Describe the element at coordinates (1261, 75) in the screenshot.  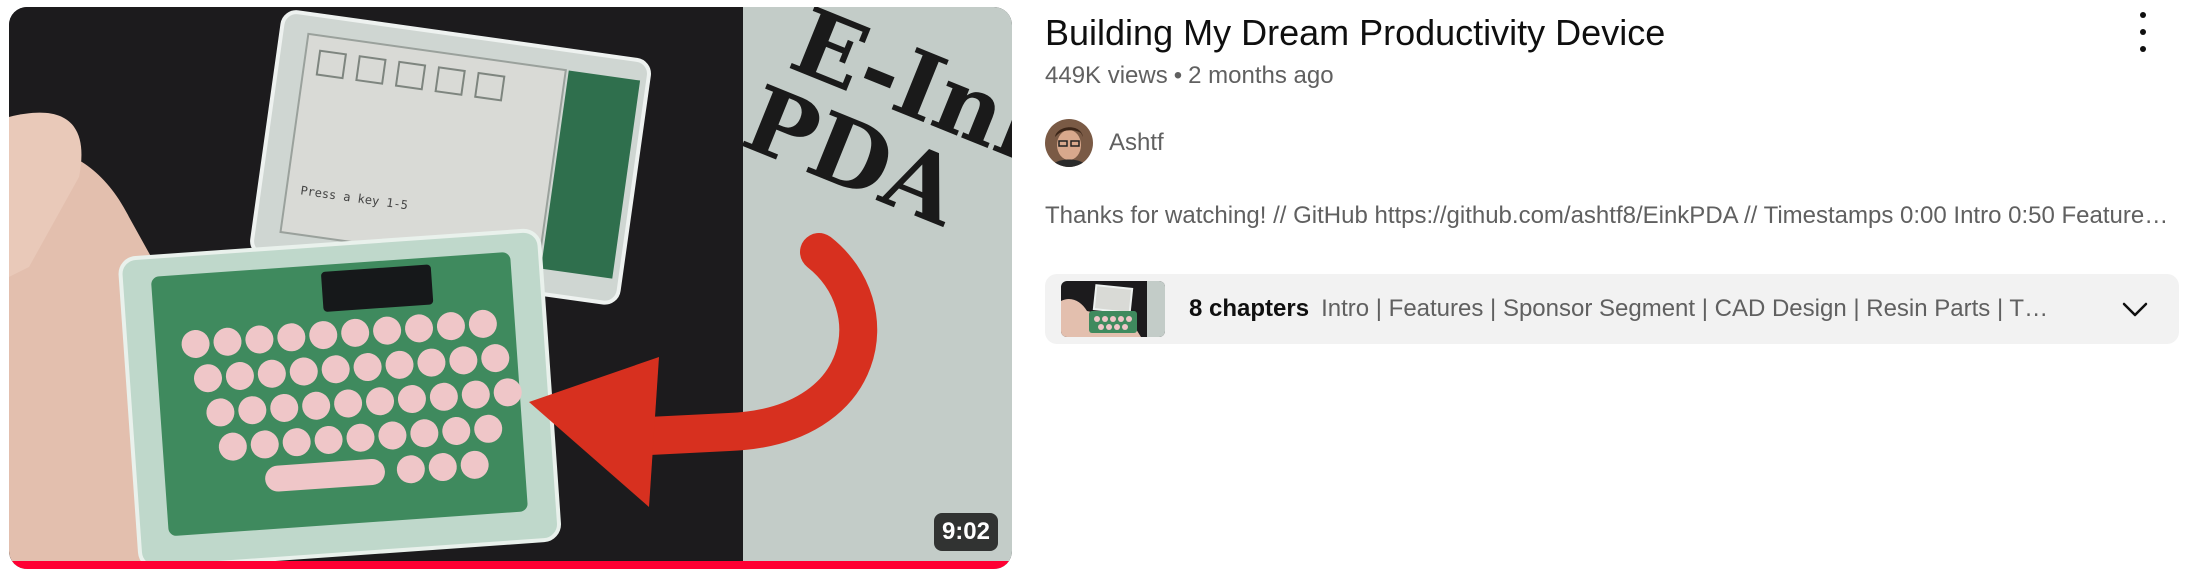
I see `upload-age: 2 months ago` at that location.